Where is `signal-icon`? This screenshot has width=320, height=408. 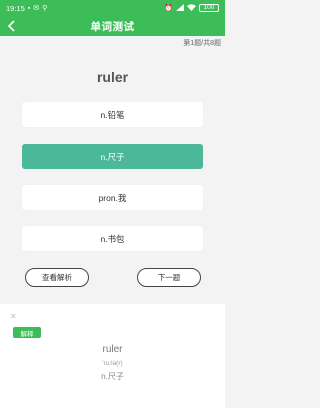
signal-icon is located at coordinates (180, 8).